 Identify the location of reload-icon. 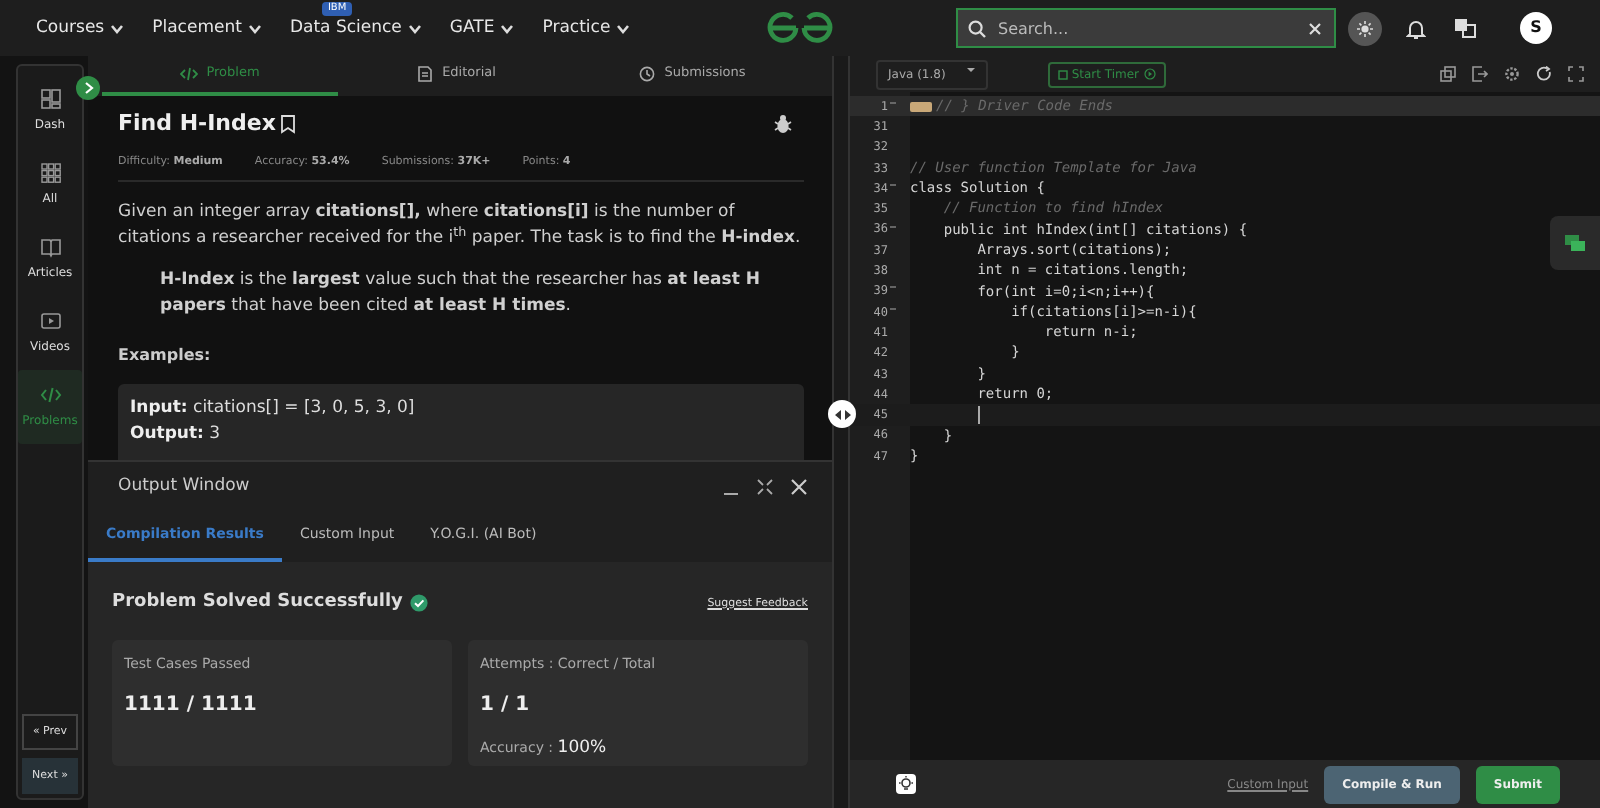
(1544, 74).